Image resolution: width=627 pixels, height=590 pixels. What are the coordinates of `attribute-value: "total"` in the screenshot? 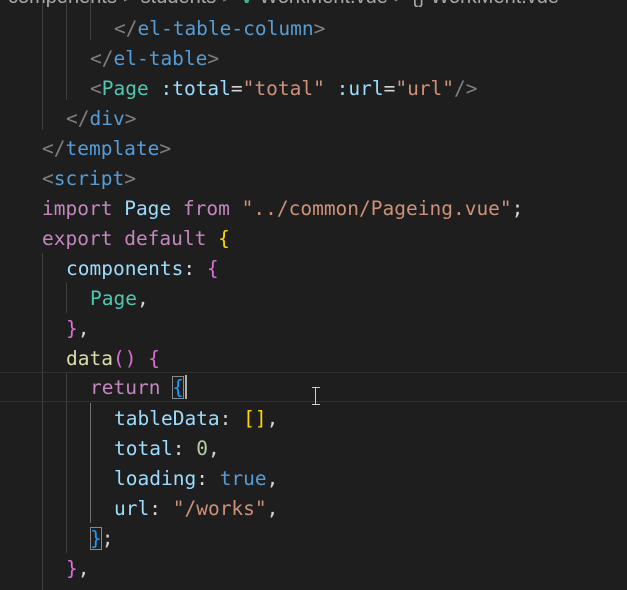 It's located at (283, 88).